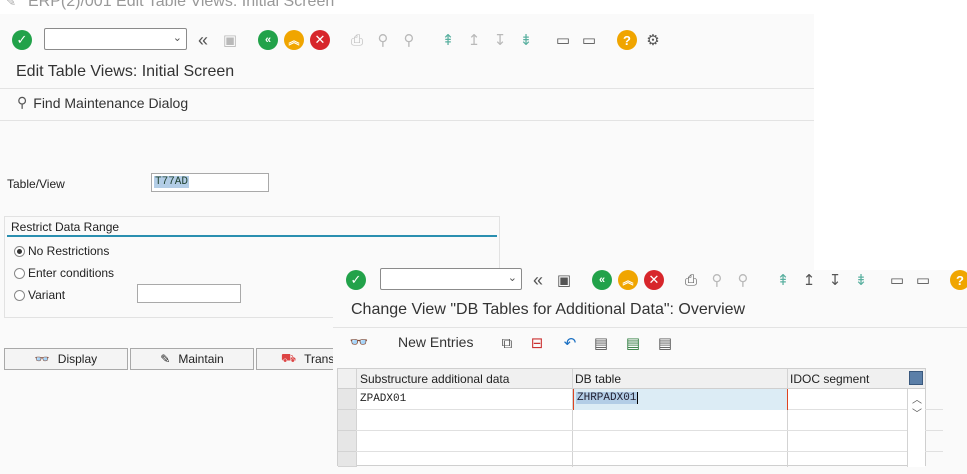 The height and width of the screenshot is (474, 967). I want to click on radio-enter-conditions: Enter conditions, so click(64, 273).